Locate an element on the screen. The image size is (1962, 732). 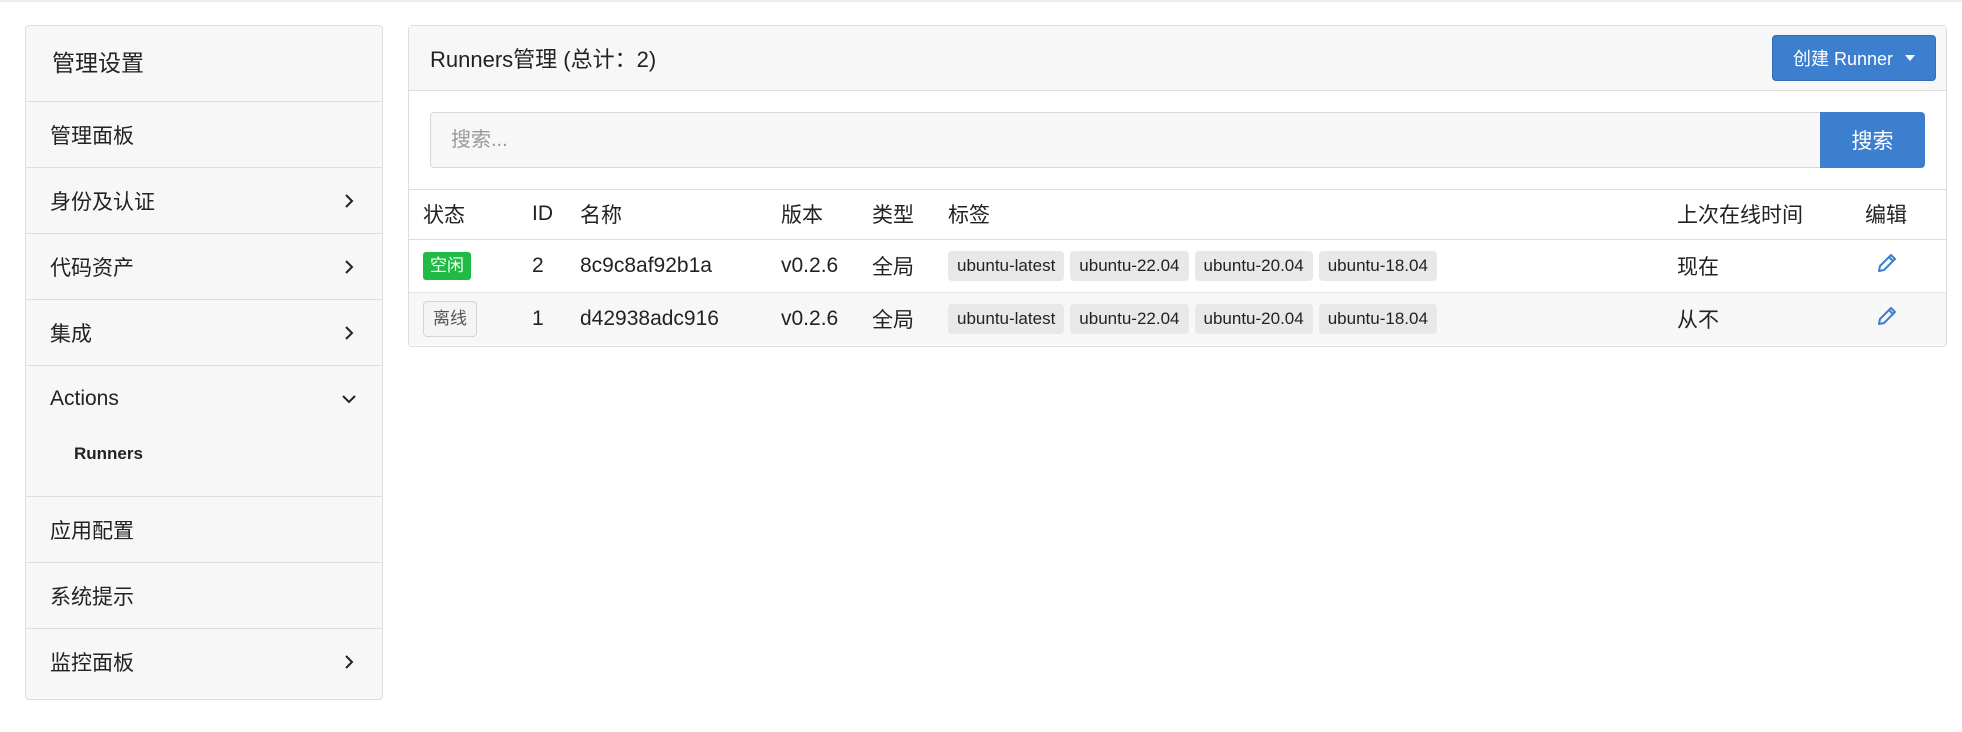
create-runner-label: 创建 Runner is located at coordinates (1842, 59).